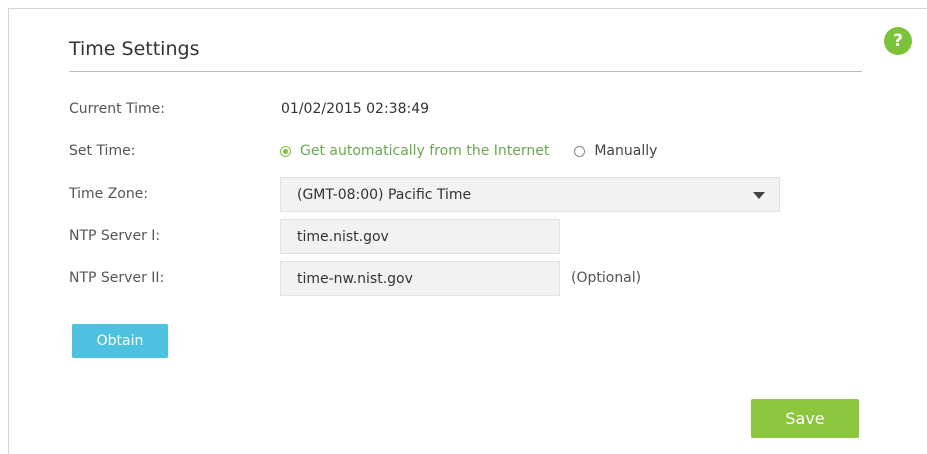  What do you see at coordinates (355, 109) in the screenshot?
I see `current-time-value: 01/02/2015 02:38:49` at bounding box center [355, 109].